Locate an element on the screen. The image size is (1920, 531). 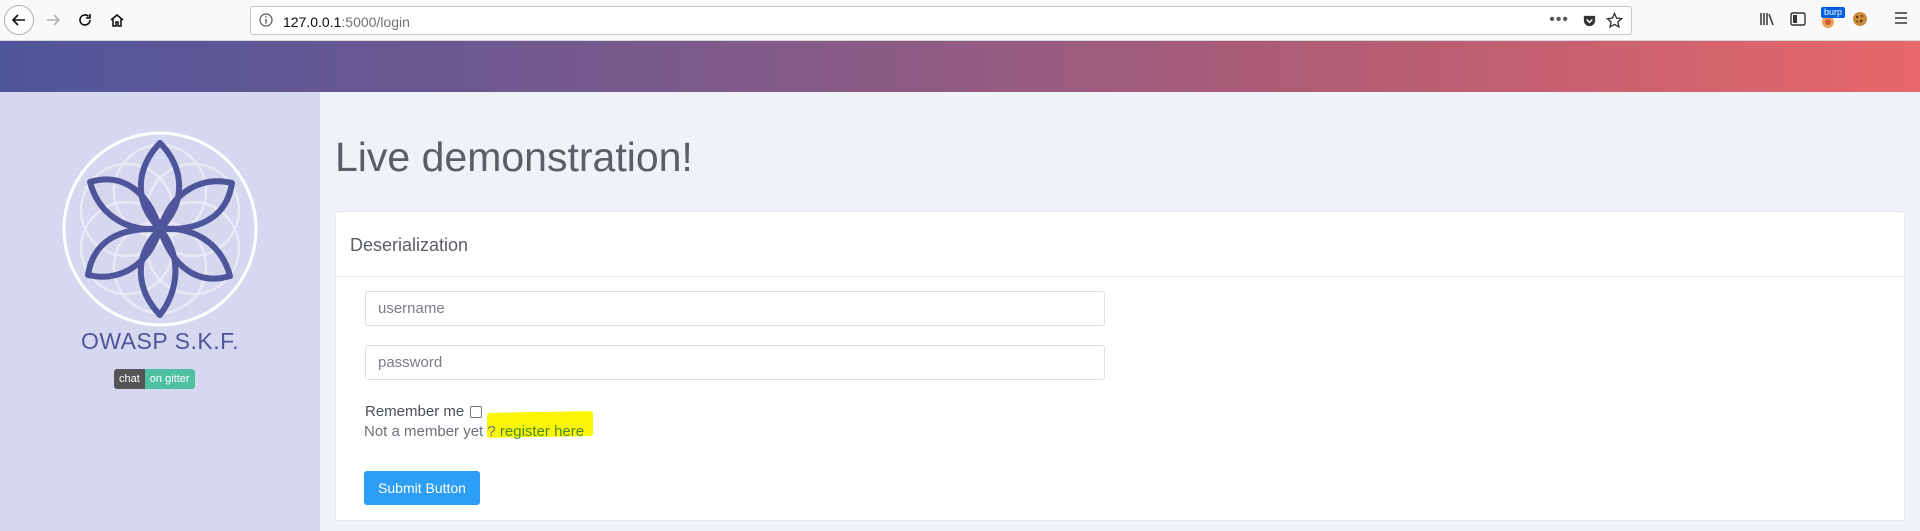
library-icon is located at coordinates (1767, 19).